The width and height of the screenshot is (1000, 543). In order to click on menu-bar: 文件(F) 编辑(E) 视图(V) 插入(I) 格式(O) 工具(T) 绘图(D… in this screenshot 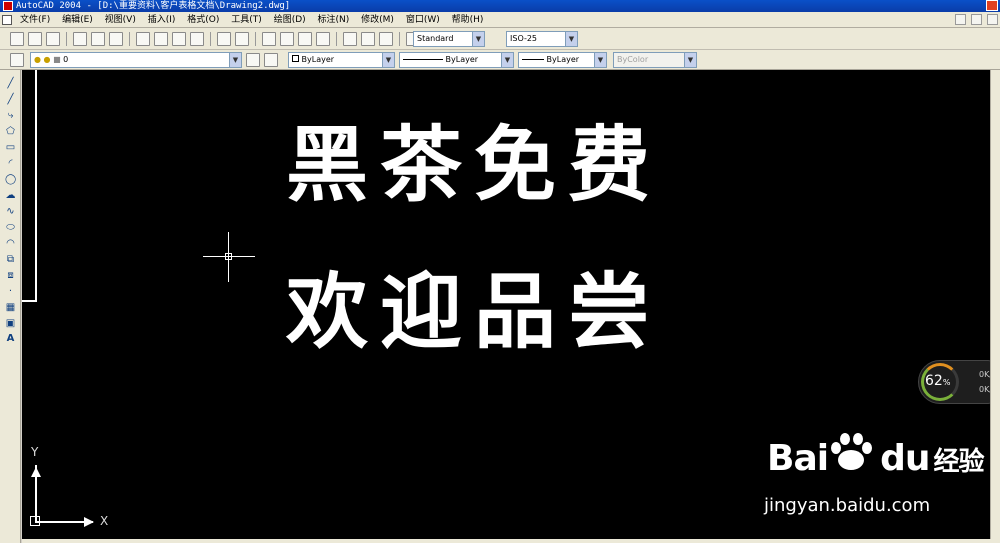, I will do `click(500, 20)`.